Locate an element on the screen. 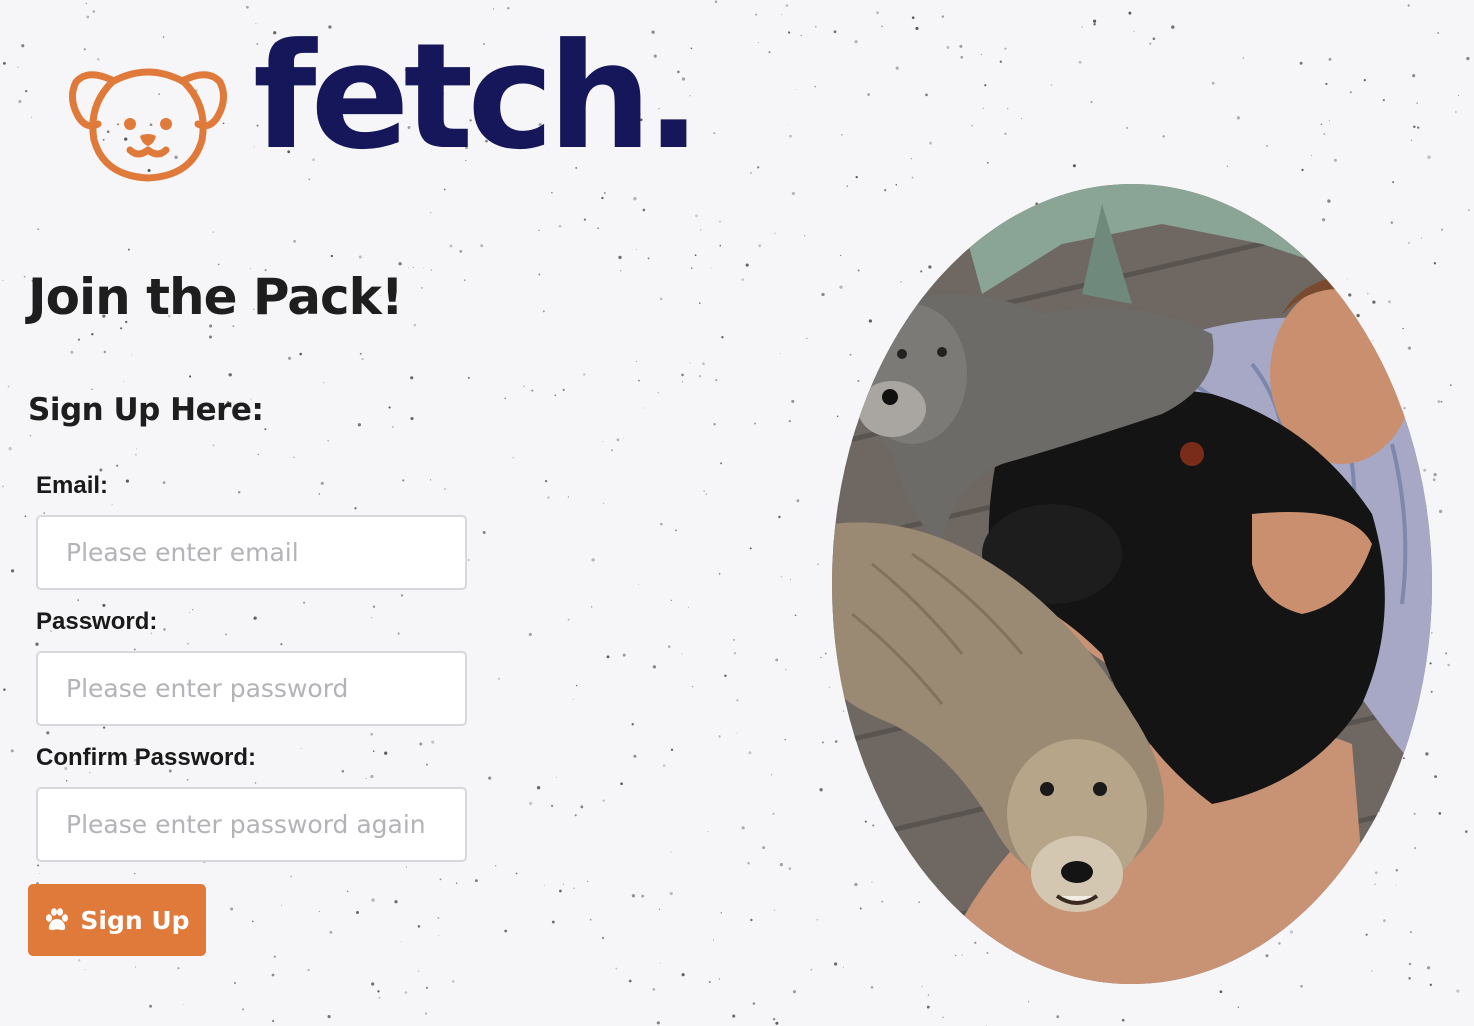 The image size is (1474, 1026). password-field is located at coordinates (251, 688).